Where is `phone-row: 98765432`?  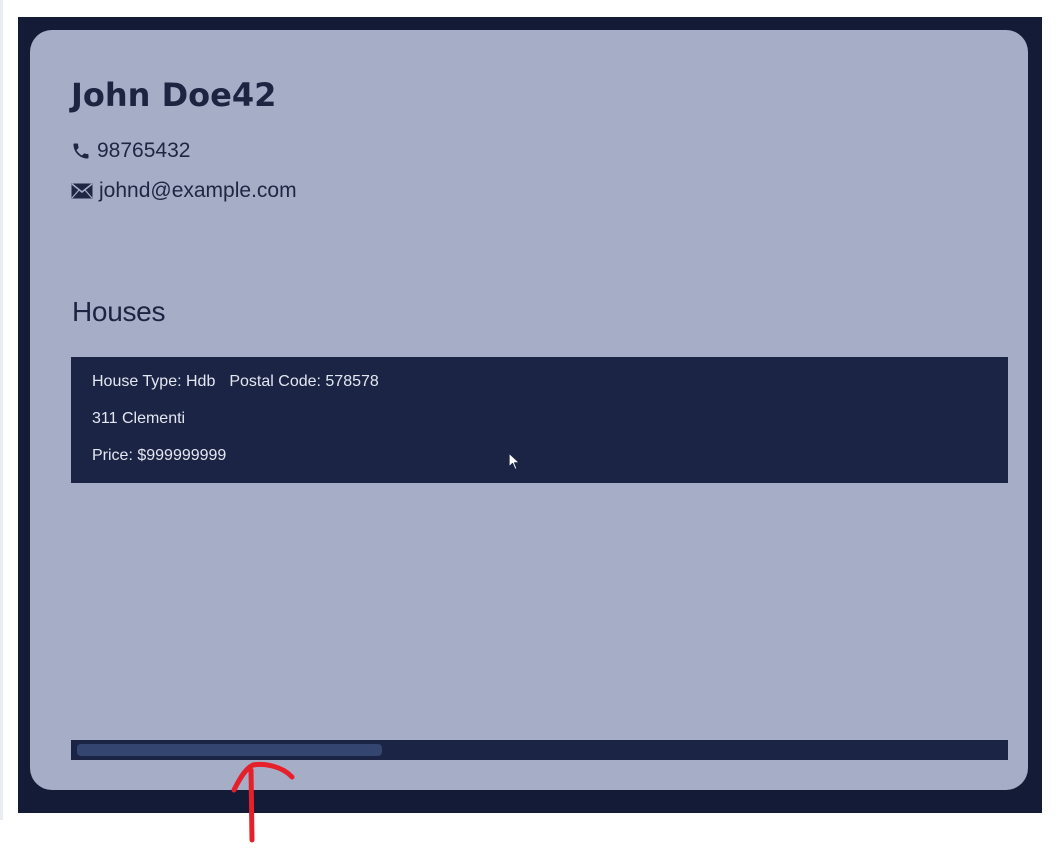 phone-row: 98765432 is located at coordinates (130, 151).